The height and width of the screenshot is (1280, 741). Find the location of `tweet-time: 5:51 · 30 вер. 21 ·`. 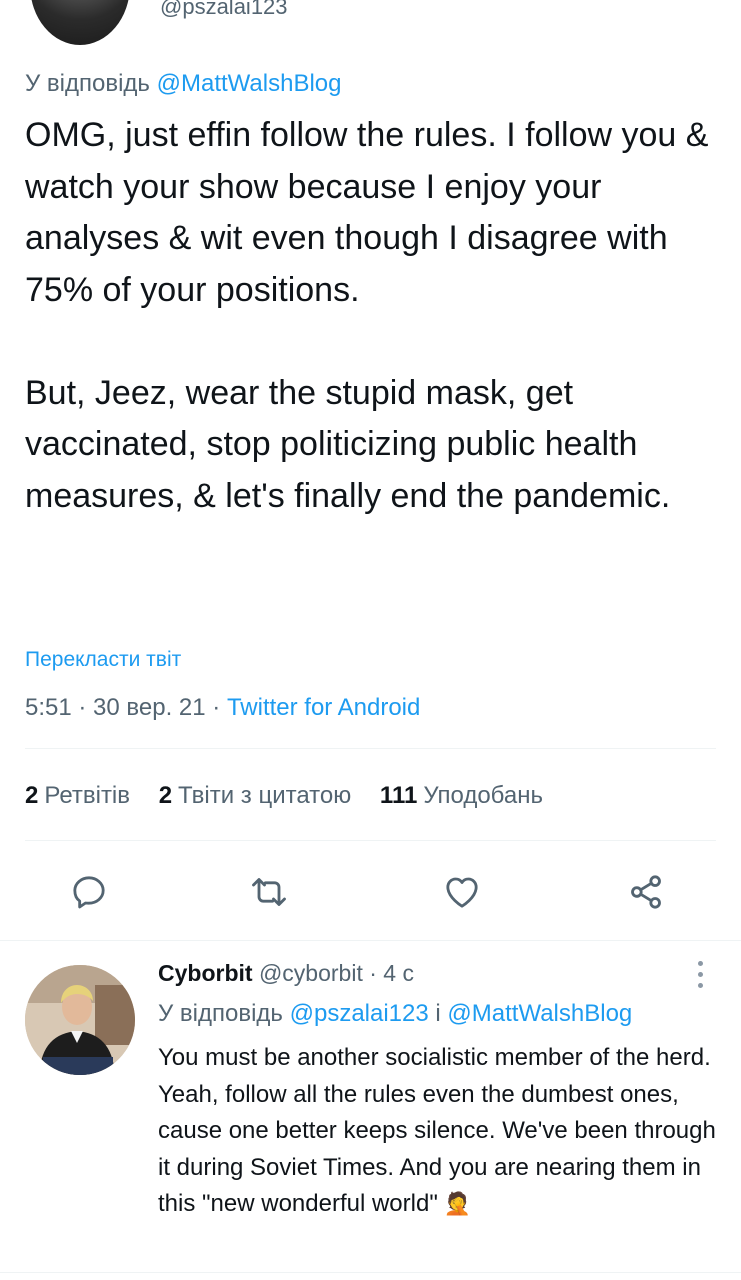

tweet-time: 5:51 · 30 вер. 21 · is located at coordinates (126, 707).